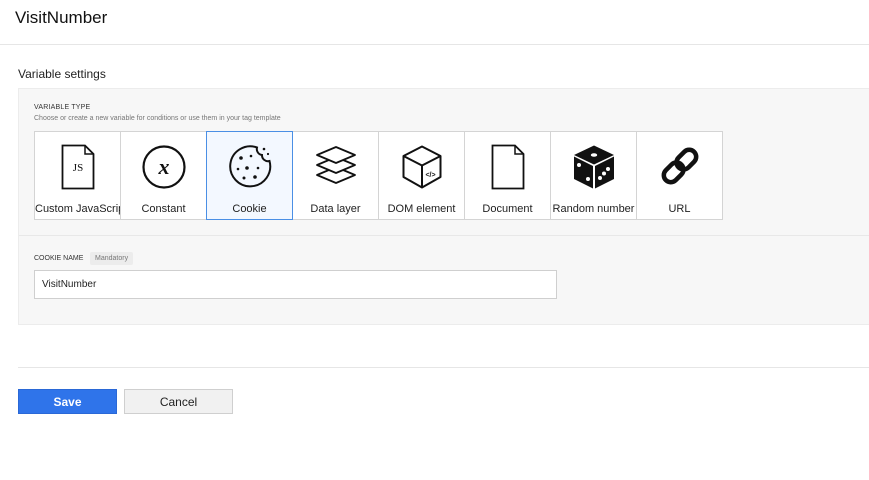 The image size is (869, 480). I want to click on constant-x-icon: x, so click(163, 167).